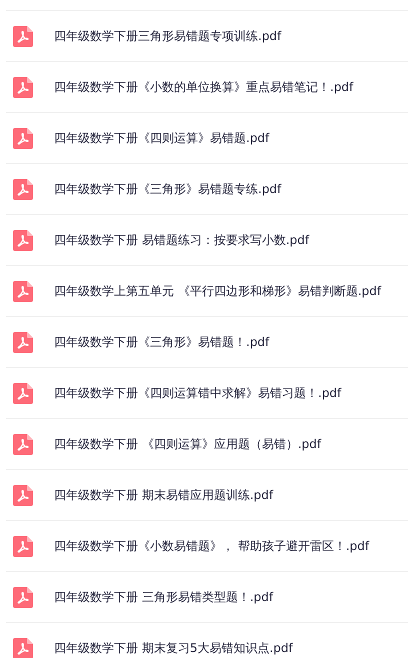  What do you see at coordinates (182, 240) in the screenshot?
I see `file-name: 四年级数学下册 易错题练习：按要求写小数.pdf` at bounding box center [182, 240].